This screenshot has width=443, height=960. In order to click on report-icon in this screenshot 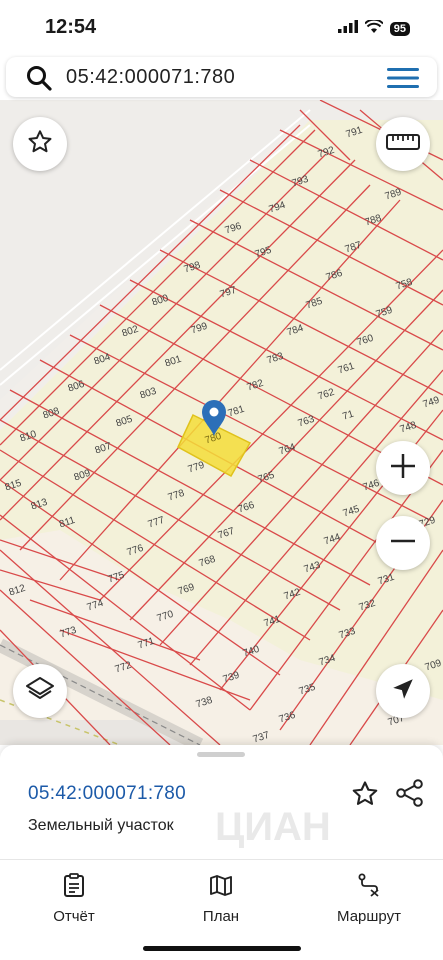, I will do `click(74, 887)`.